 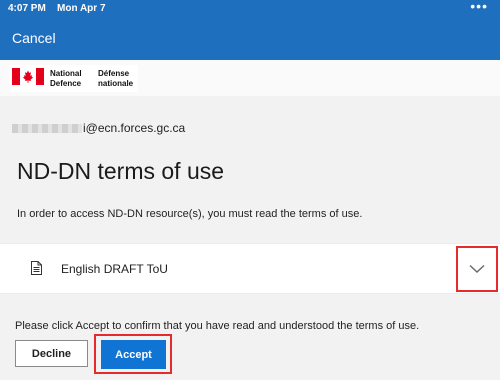 I want to click on status-bar: 4:07 PM Mon Apr 7 •••, so click(x=250, y=8).